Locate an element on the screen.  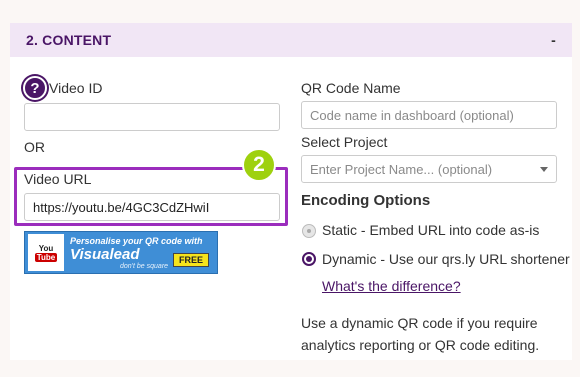
option-static-label: Static - Embed URL into code as-is is located at coordinates (430, 230).